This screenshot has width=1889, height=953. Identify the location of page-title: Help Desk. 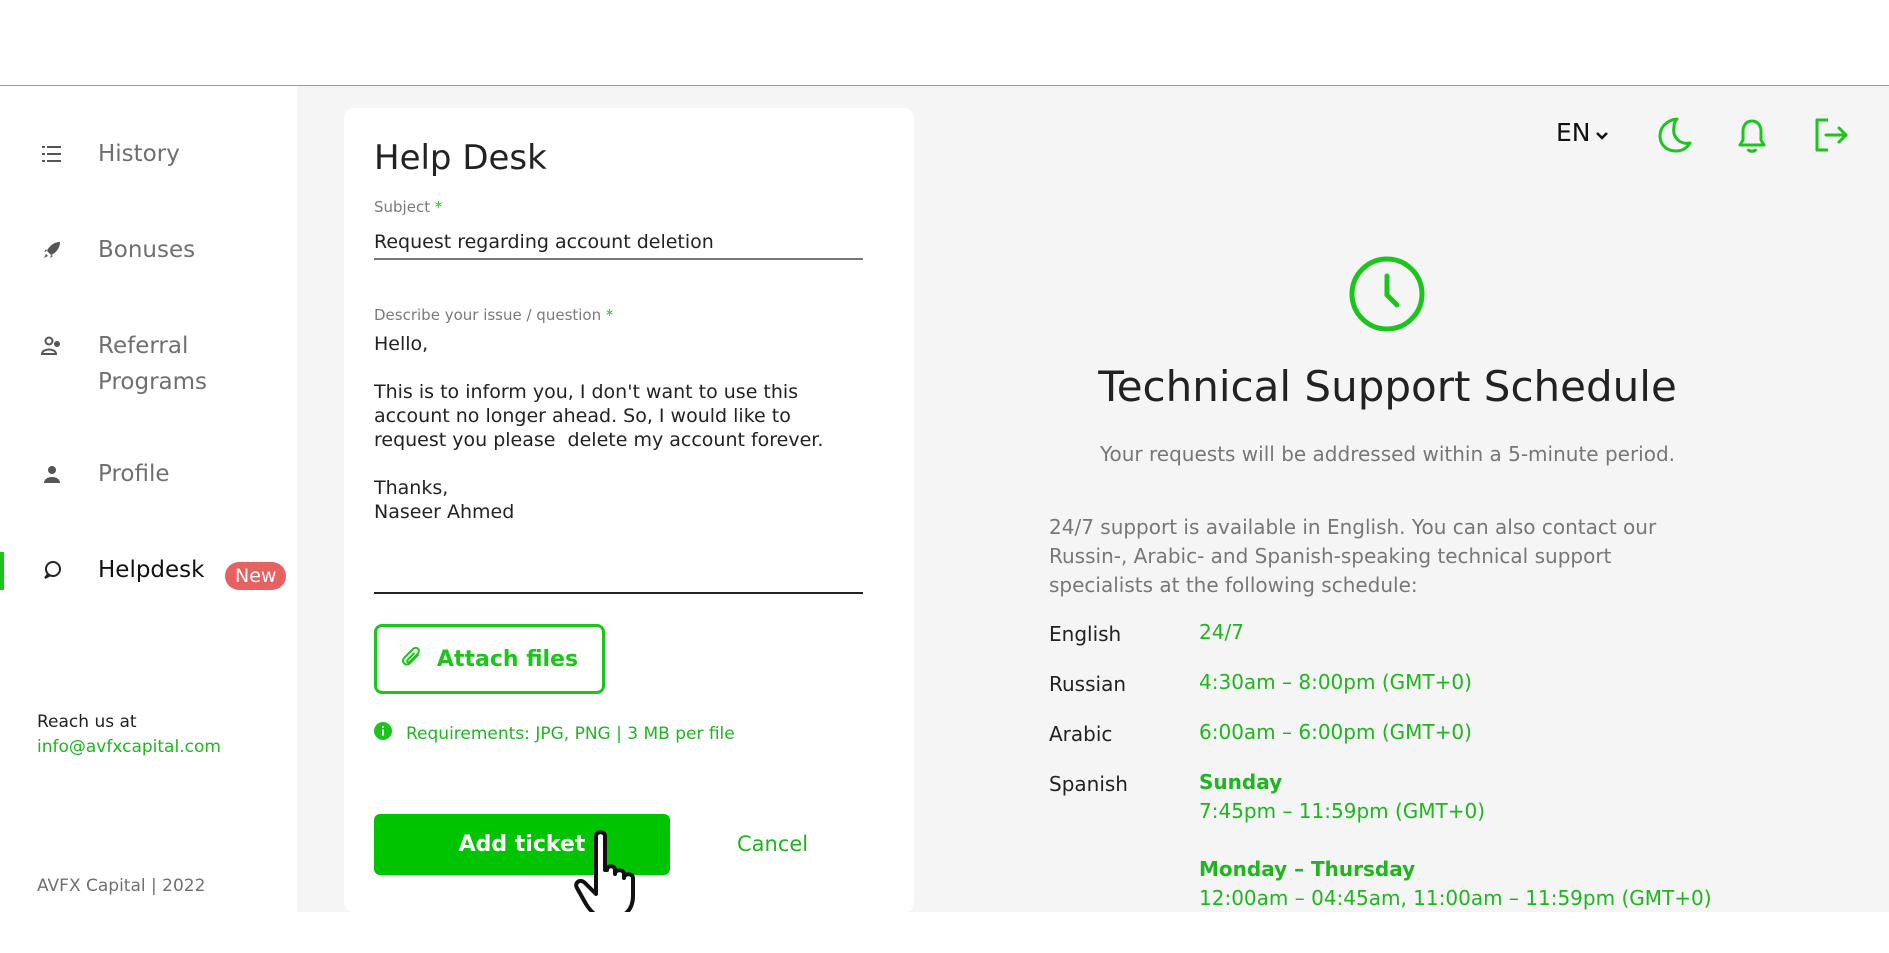
(460, 158).